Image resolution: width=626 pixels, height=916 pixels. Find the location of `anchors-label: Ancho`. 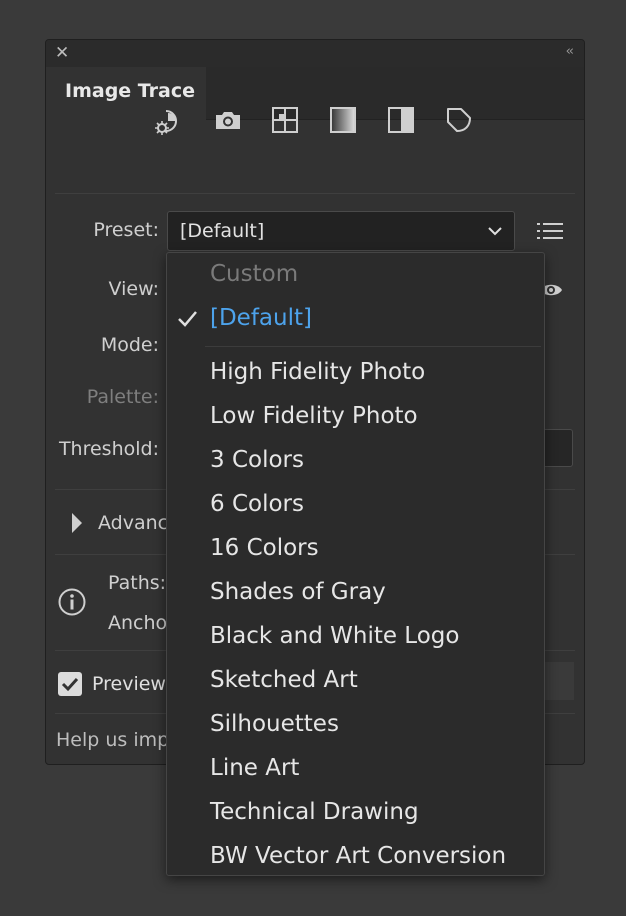

anchors-label: Ancho is located at coordinates (138, 623).